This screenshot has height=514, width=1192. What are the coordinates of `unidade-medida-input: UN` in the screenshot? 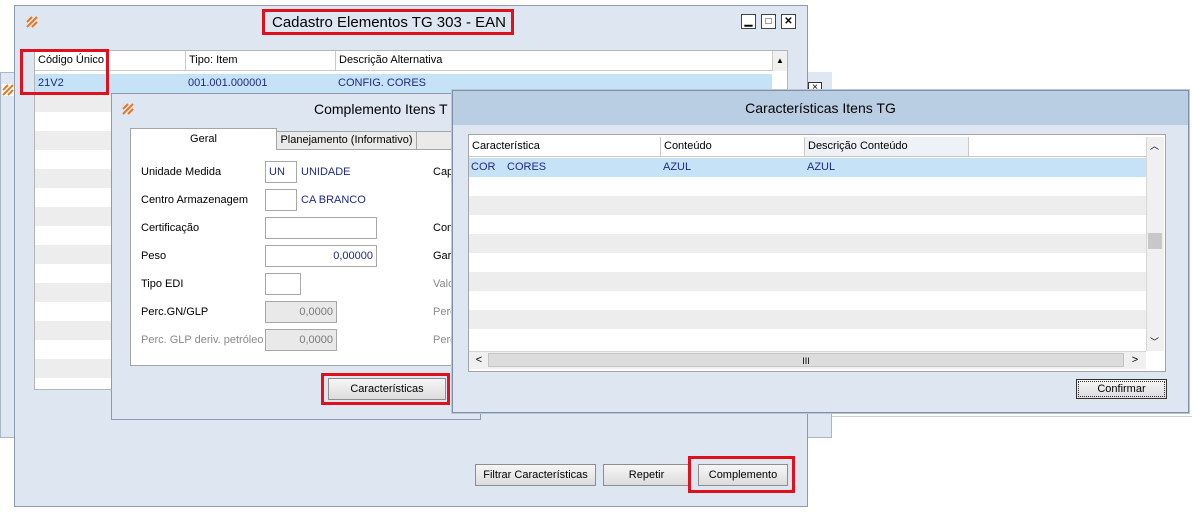 It's located at (281, 172).